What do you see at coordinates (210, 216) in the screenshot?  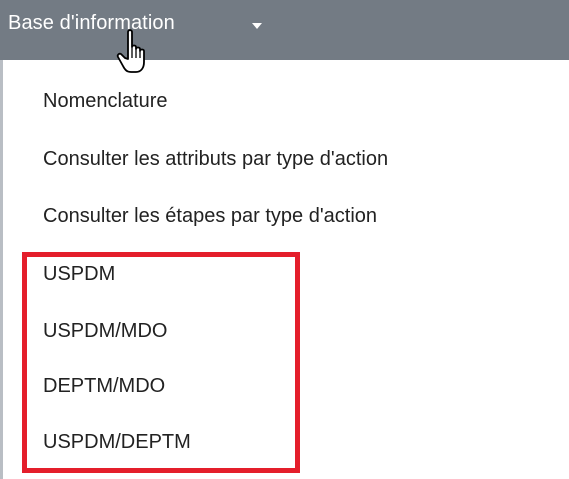 I see `menu-item-consulter-etapes: Consulter les étapes par type d'action` at bounding box center [210, 216].